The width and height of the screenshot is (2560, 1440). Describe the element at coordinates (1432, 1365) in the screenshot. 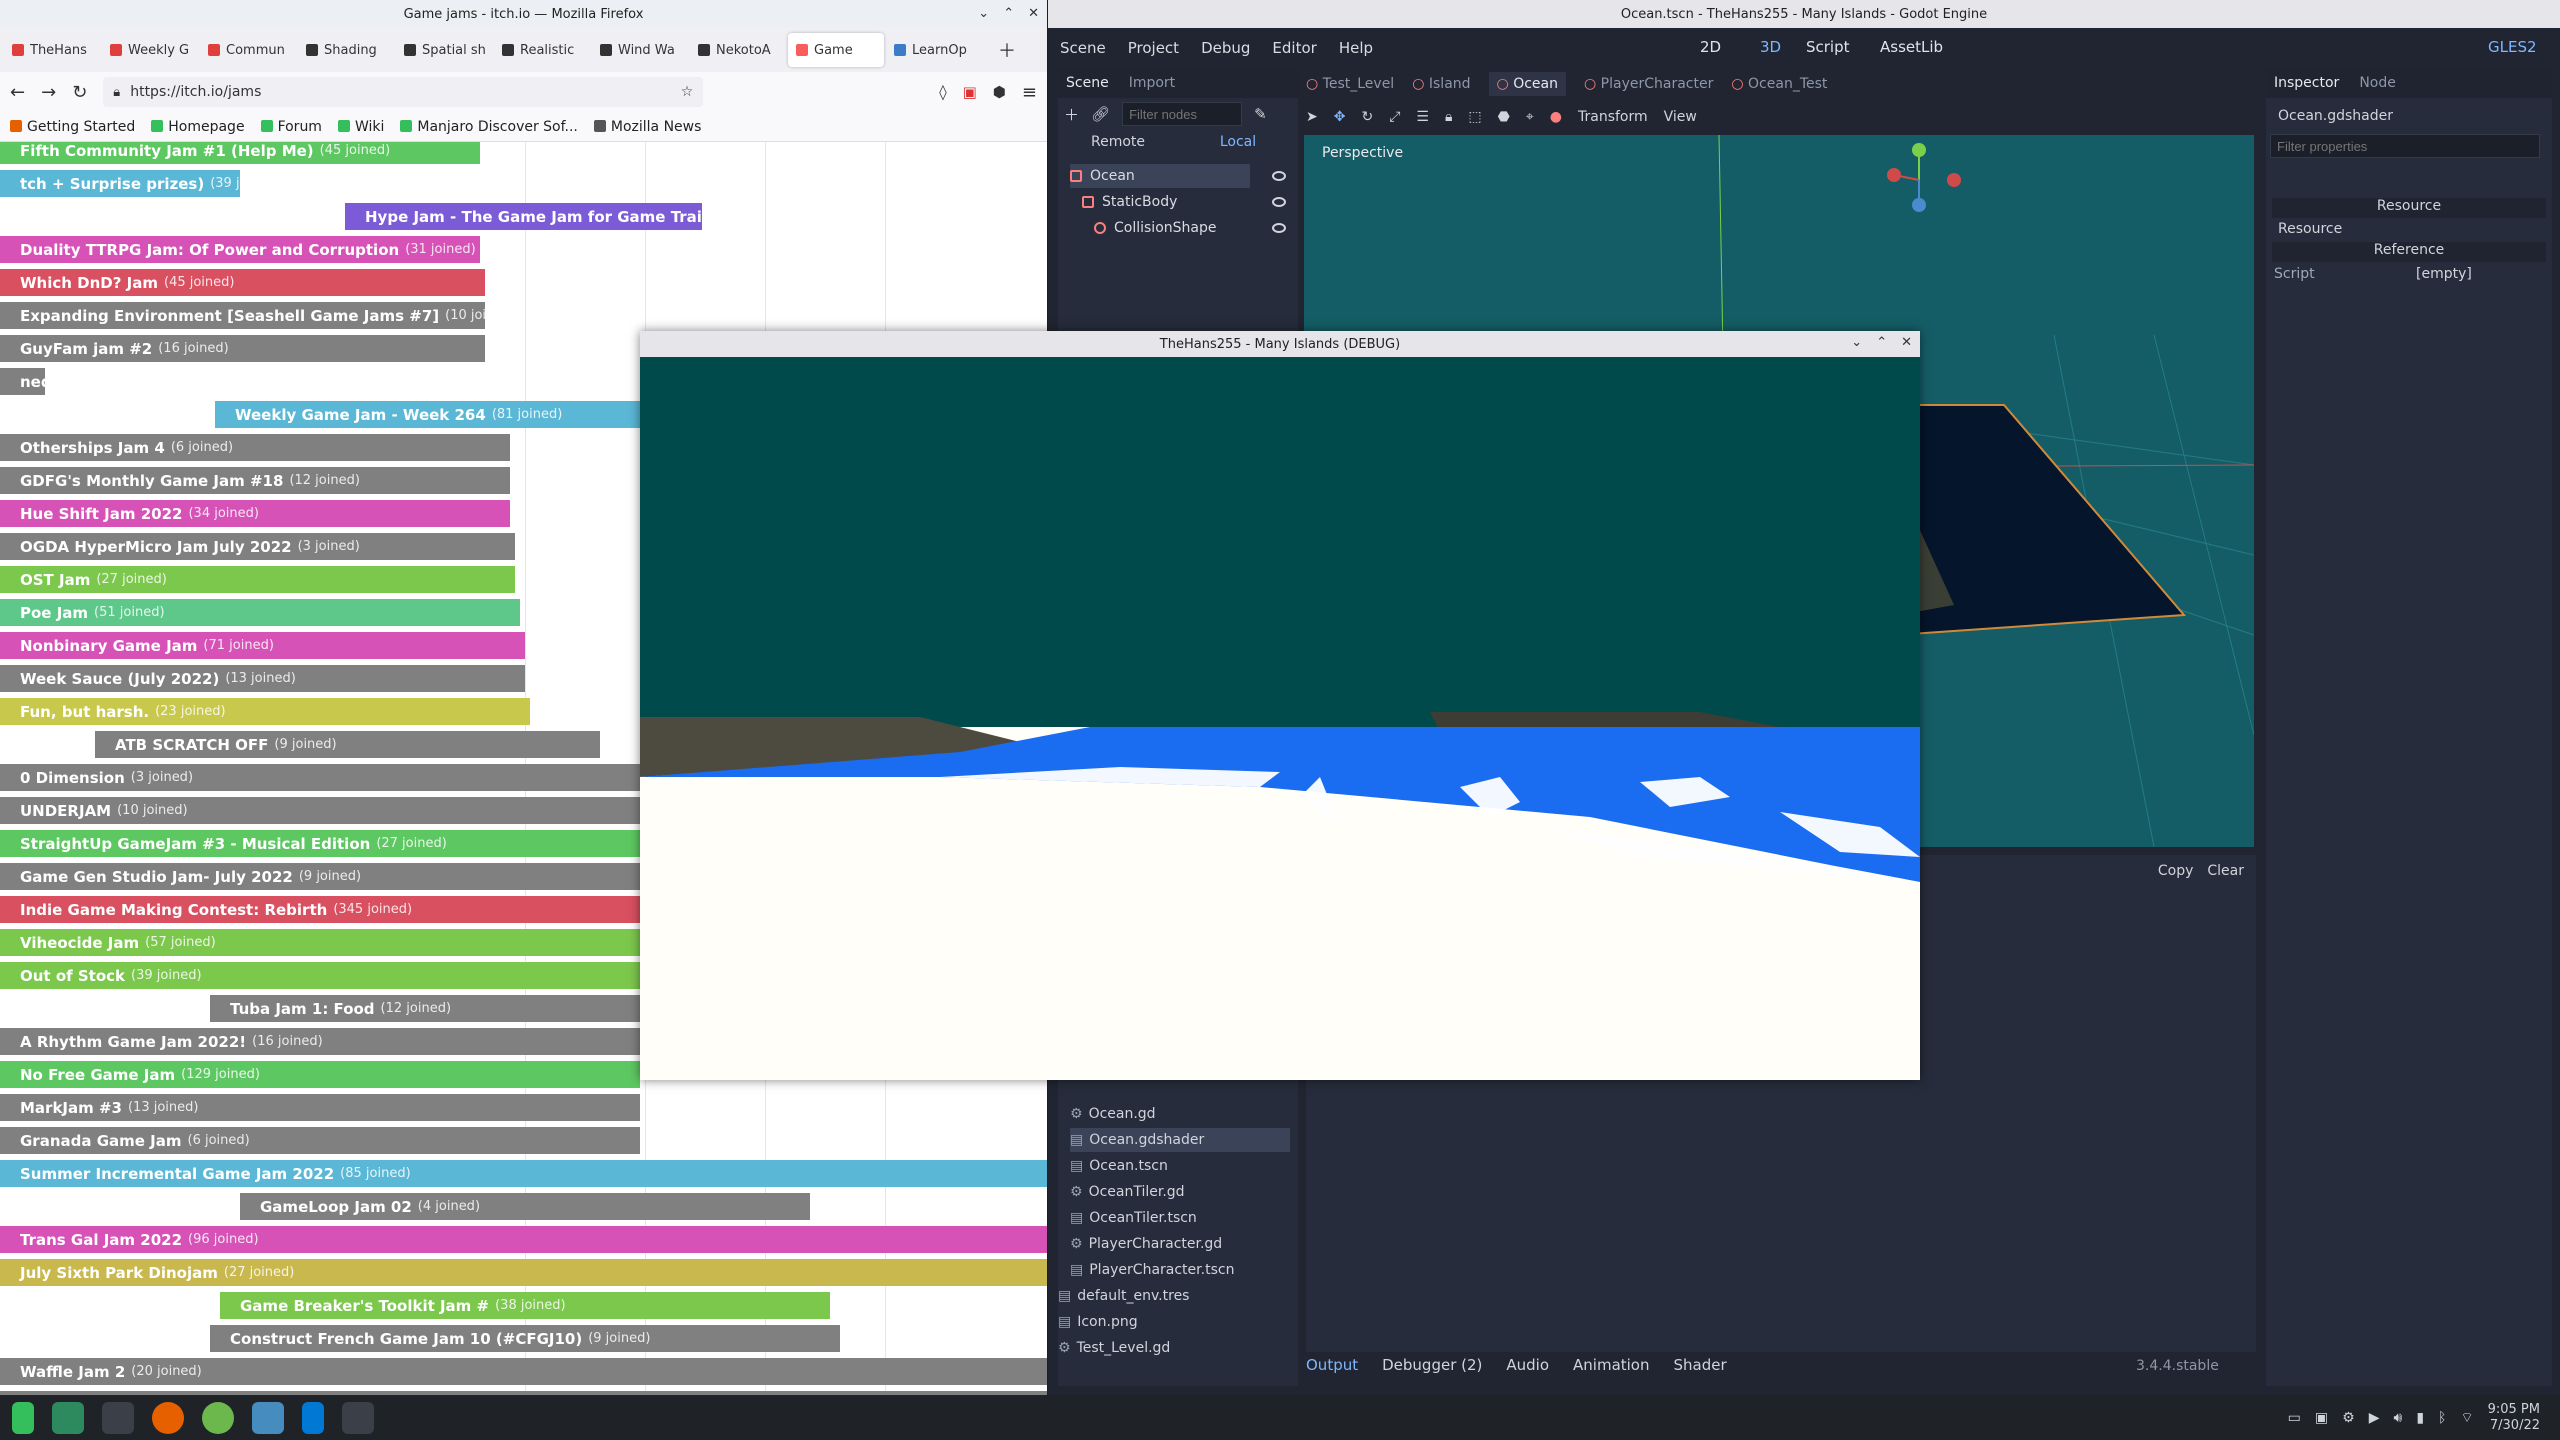

I see `bottom-tab: Debugger (2)` at that location.